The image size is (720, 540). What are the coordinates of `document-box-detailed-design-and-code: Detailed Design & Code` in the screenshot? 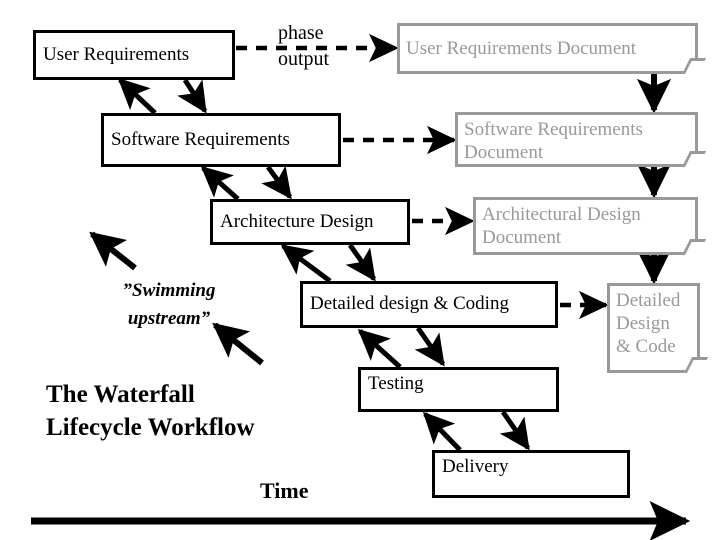 It's located at (658, 328).